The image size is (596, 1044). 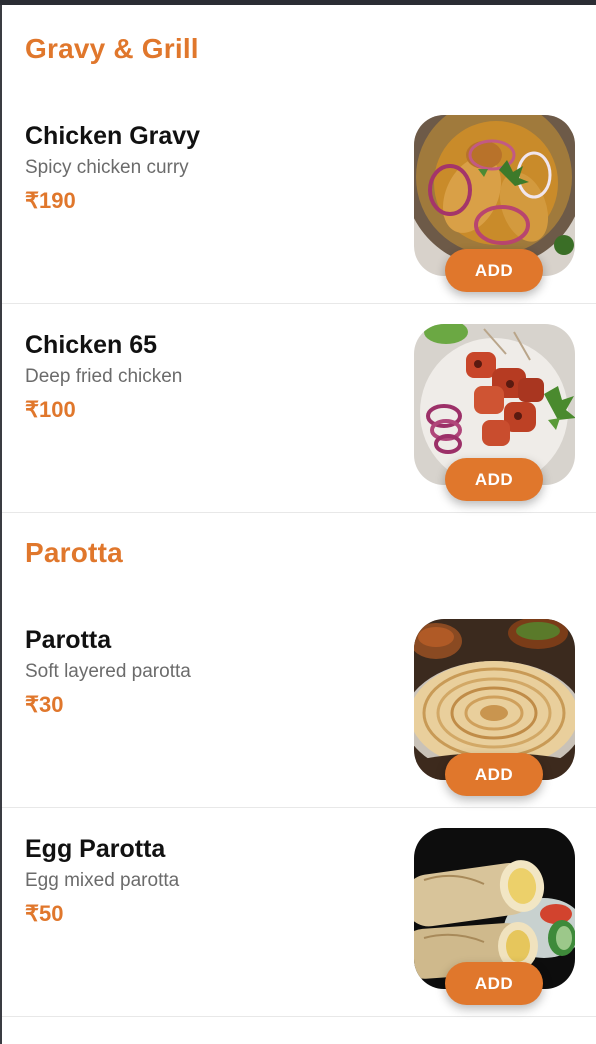 I want to click on section-title: Gravy & Grill, so click(x=112, y=48).